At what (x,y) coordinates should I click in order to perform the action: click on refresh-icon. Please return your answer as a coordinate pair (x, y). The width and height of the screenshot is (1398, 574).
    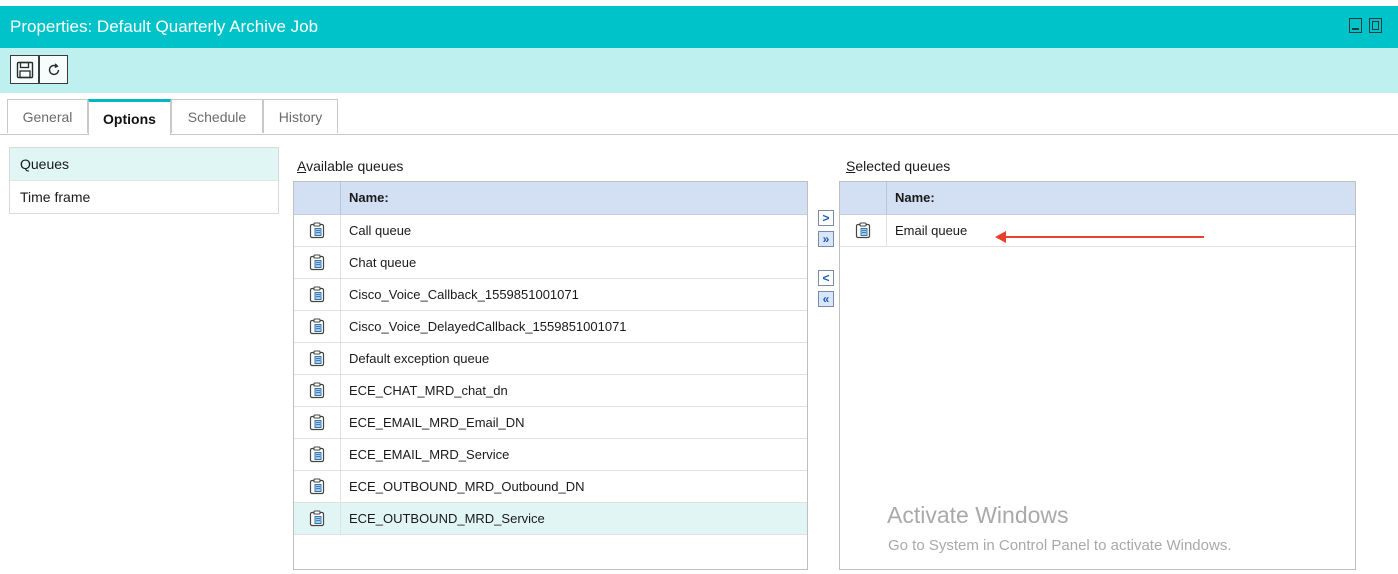
    Looking at the image, I should click on (53, 68).